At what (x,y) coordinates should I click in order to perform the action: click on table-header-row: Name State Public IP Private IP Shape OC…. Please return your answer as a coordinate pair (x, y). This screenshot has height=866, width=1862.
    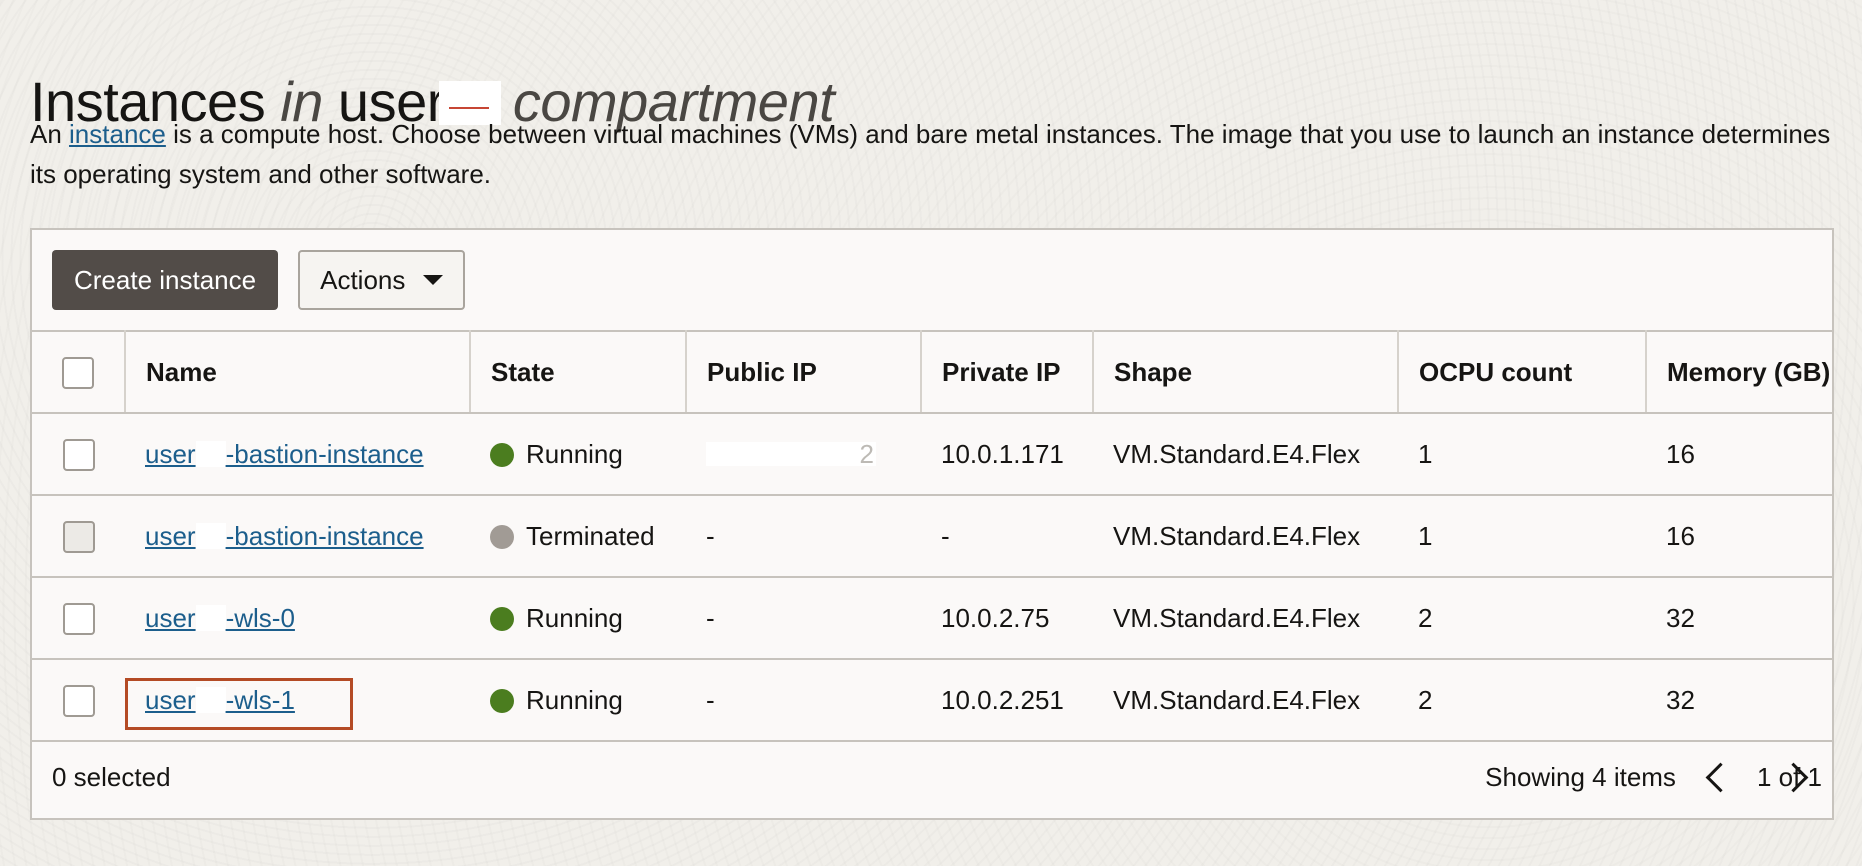
    Looking at the image, I should click on (932, 372).